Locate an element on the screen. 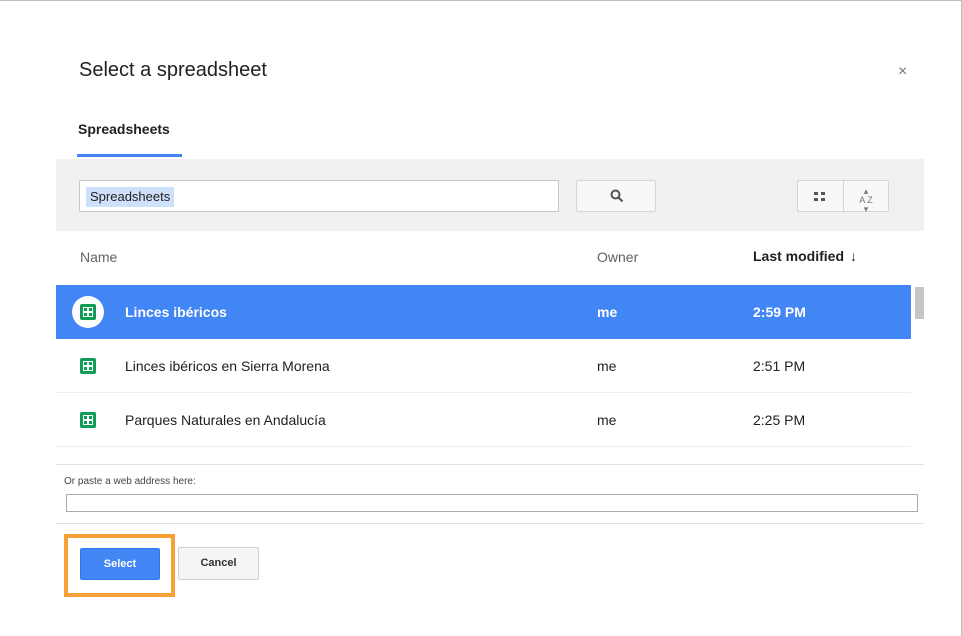 This screenshot has width=962, height=636. dialog-title: Select a spreadsheet is located at coordinates (173, 70).